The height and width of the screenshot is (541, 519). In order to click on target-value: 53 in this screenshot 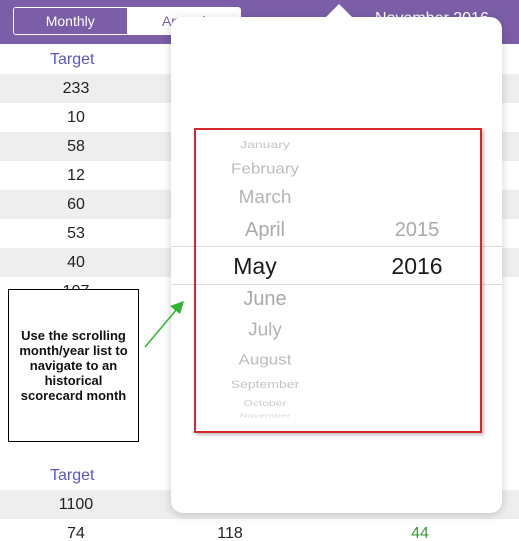, I will do `click(76, 233)`.